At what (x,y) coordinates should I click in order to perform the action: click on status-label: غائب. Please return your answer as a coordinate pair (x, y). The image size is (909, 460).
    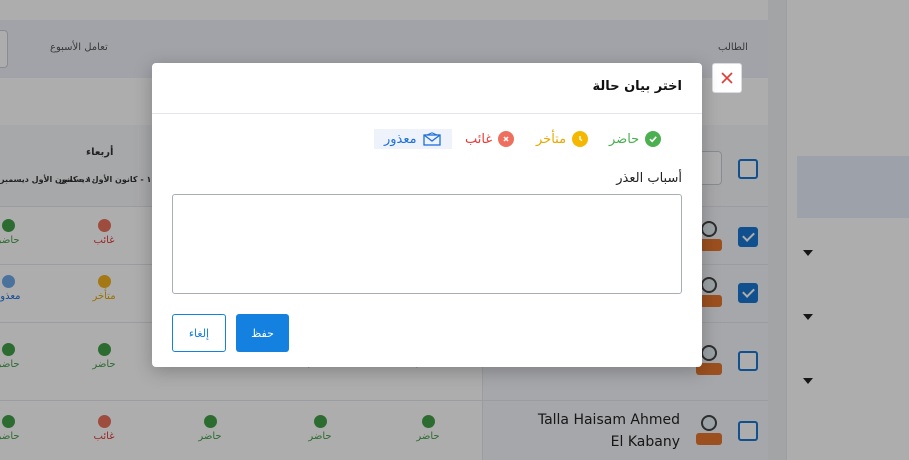
    Looking at the image, I should click on (479, 139).